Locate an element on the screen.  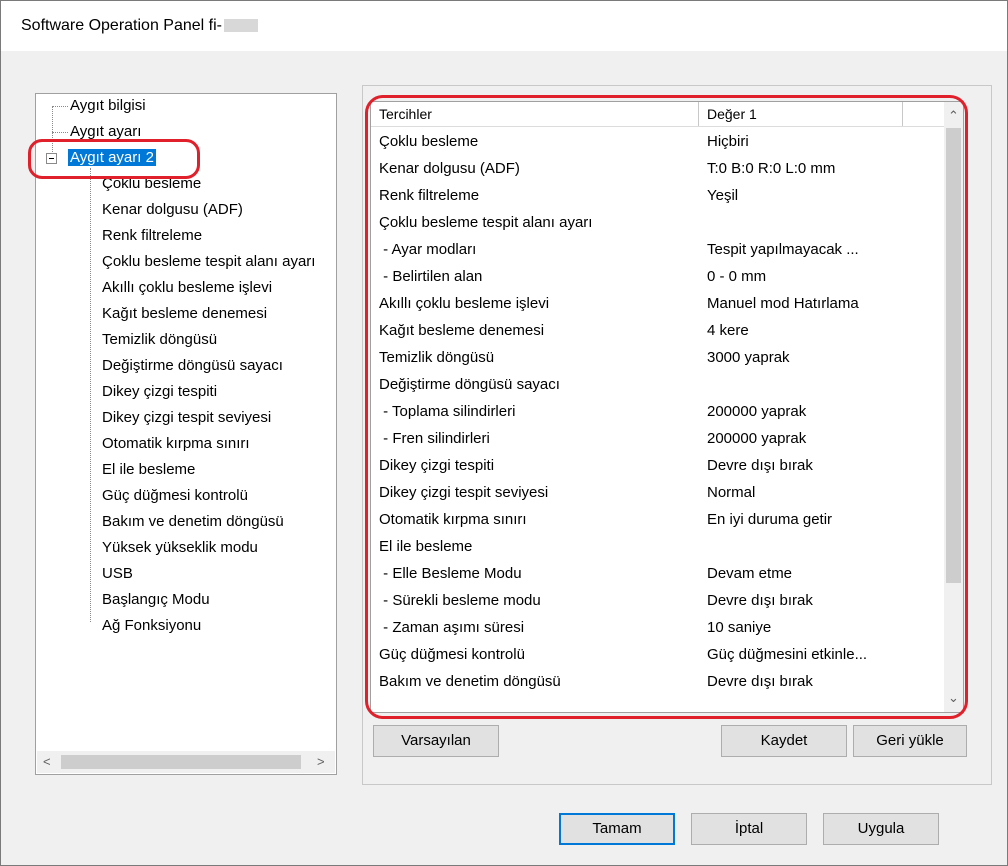
model-number-redacted is located at coordinates (241, 25).